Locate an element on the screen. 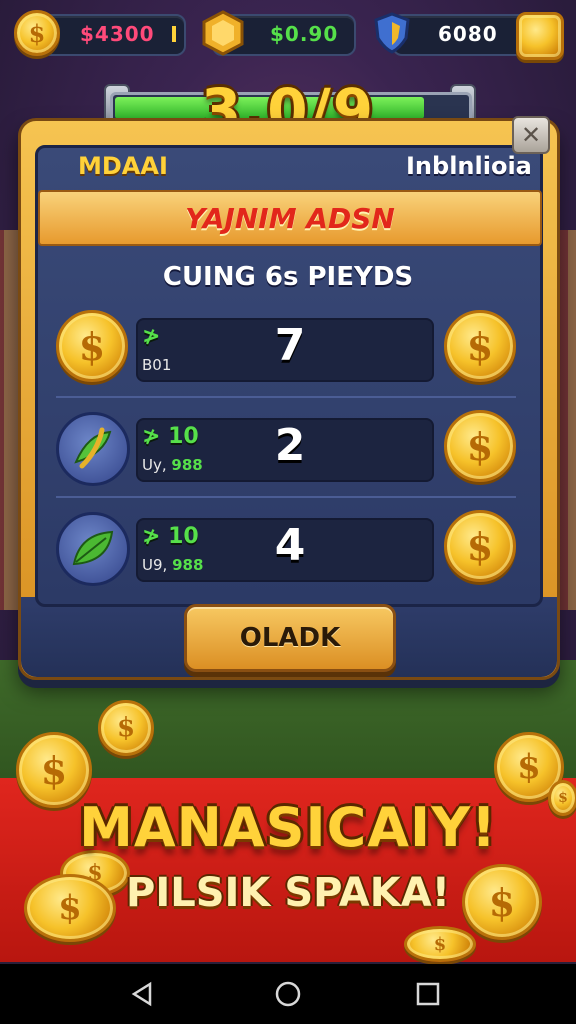 Image resolution: width=576 pixels, height=1024 pixels. leaf-icon is located at coordinates (93, 549).